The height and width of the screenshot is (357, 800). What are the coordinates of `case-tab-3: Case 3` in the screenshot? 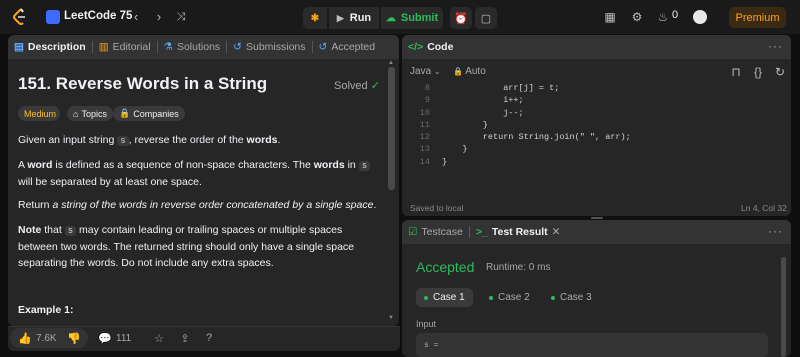 It's located at (571, 297).